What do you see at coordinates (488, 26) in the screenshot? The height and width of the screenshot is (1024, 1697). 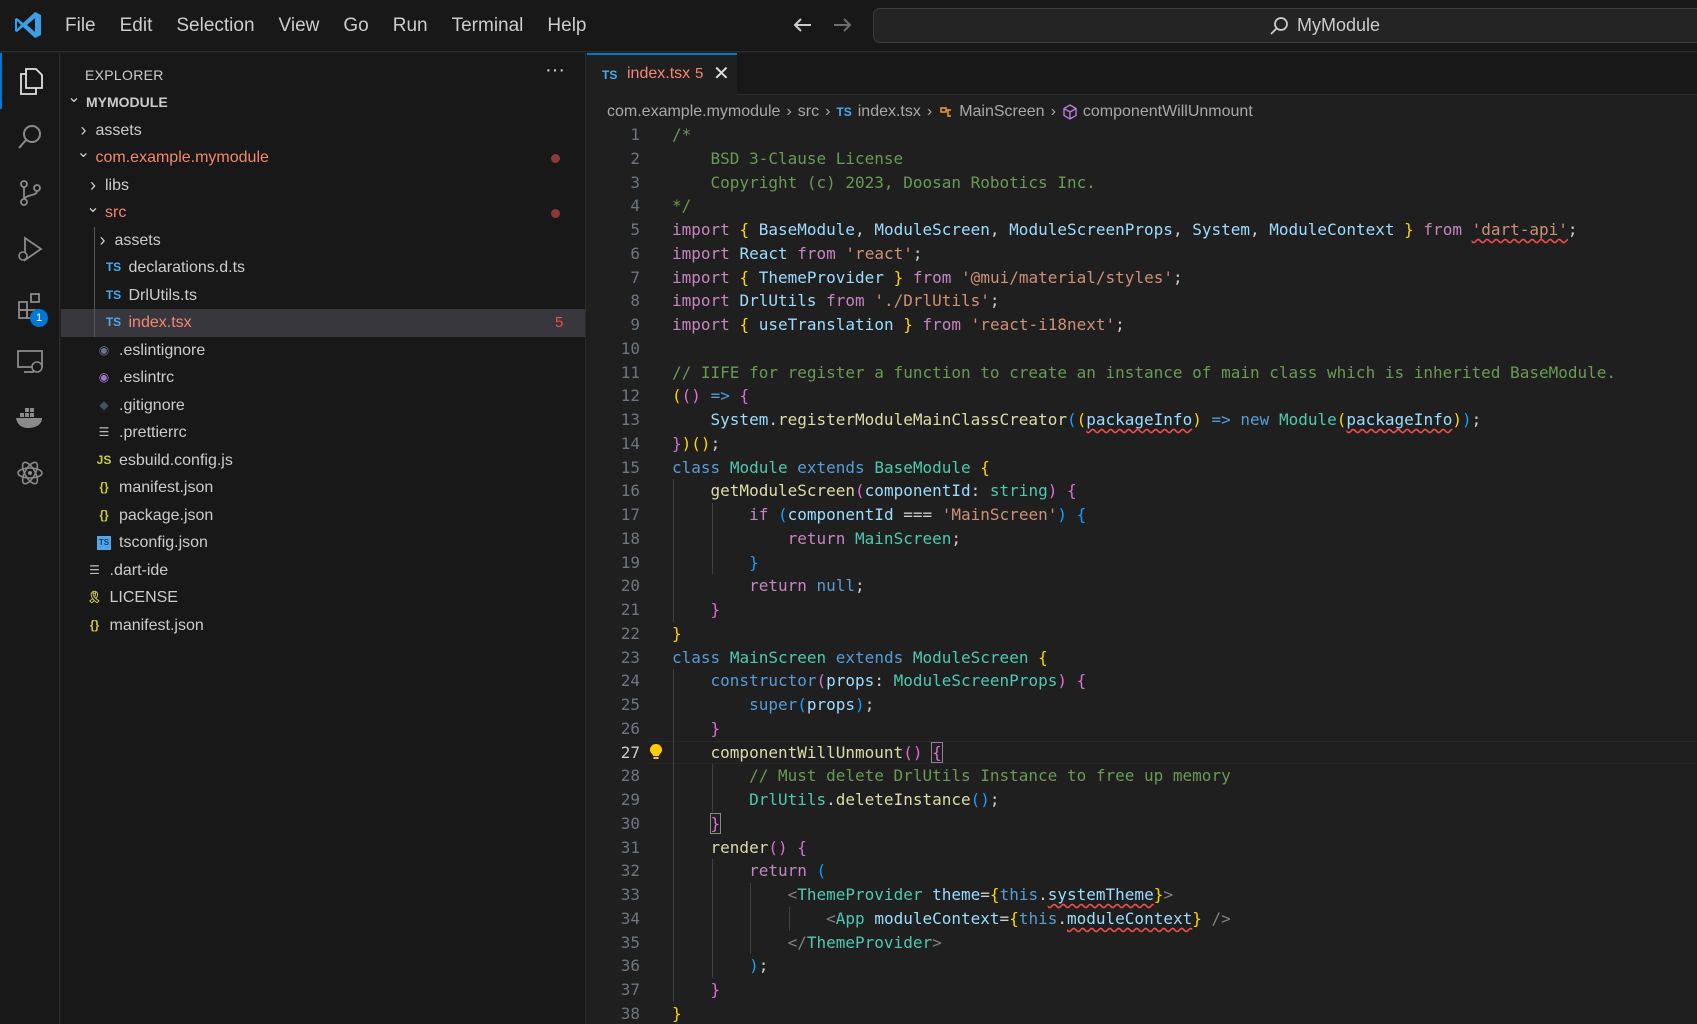 I see `menu-terminal: Terminal` at bounding box center [488, 26].